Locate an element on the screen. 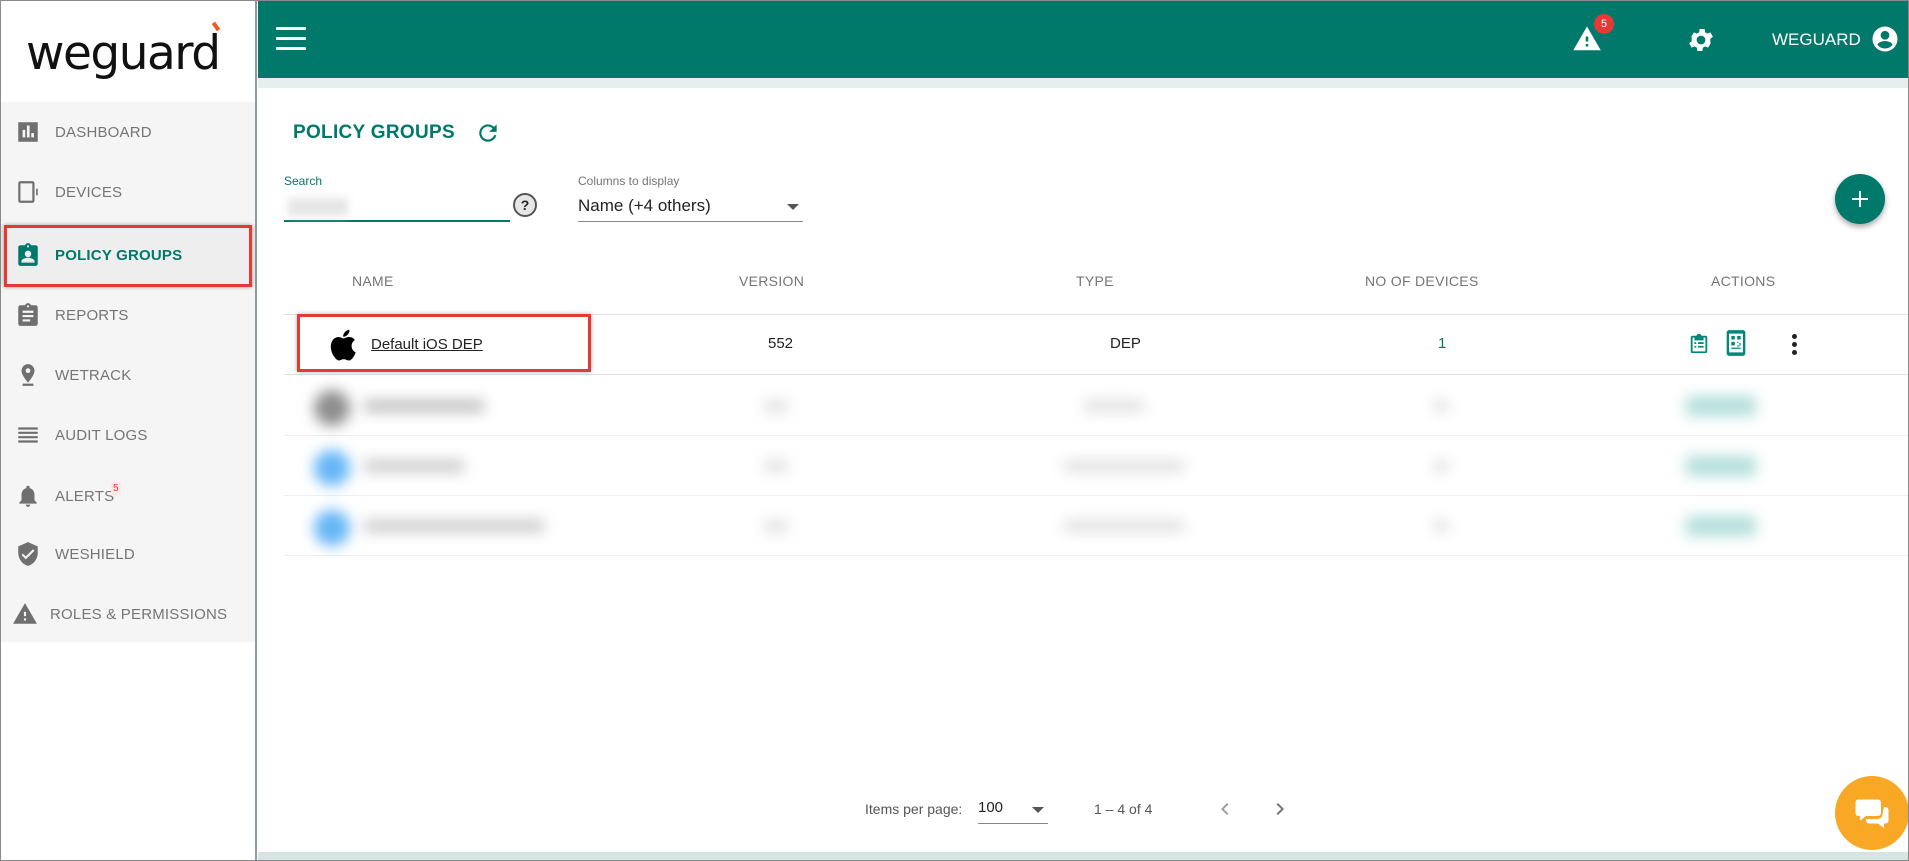  sidebar-item-weshield: WESHIELD is located at coordinates (127, 554).